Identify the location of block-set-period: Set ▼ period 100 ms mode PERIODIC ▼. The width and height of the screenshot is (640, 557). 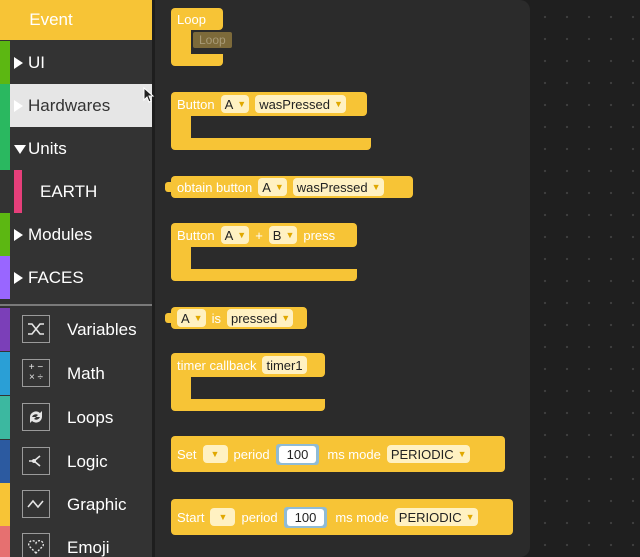
(341, 454).